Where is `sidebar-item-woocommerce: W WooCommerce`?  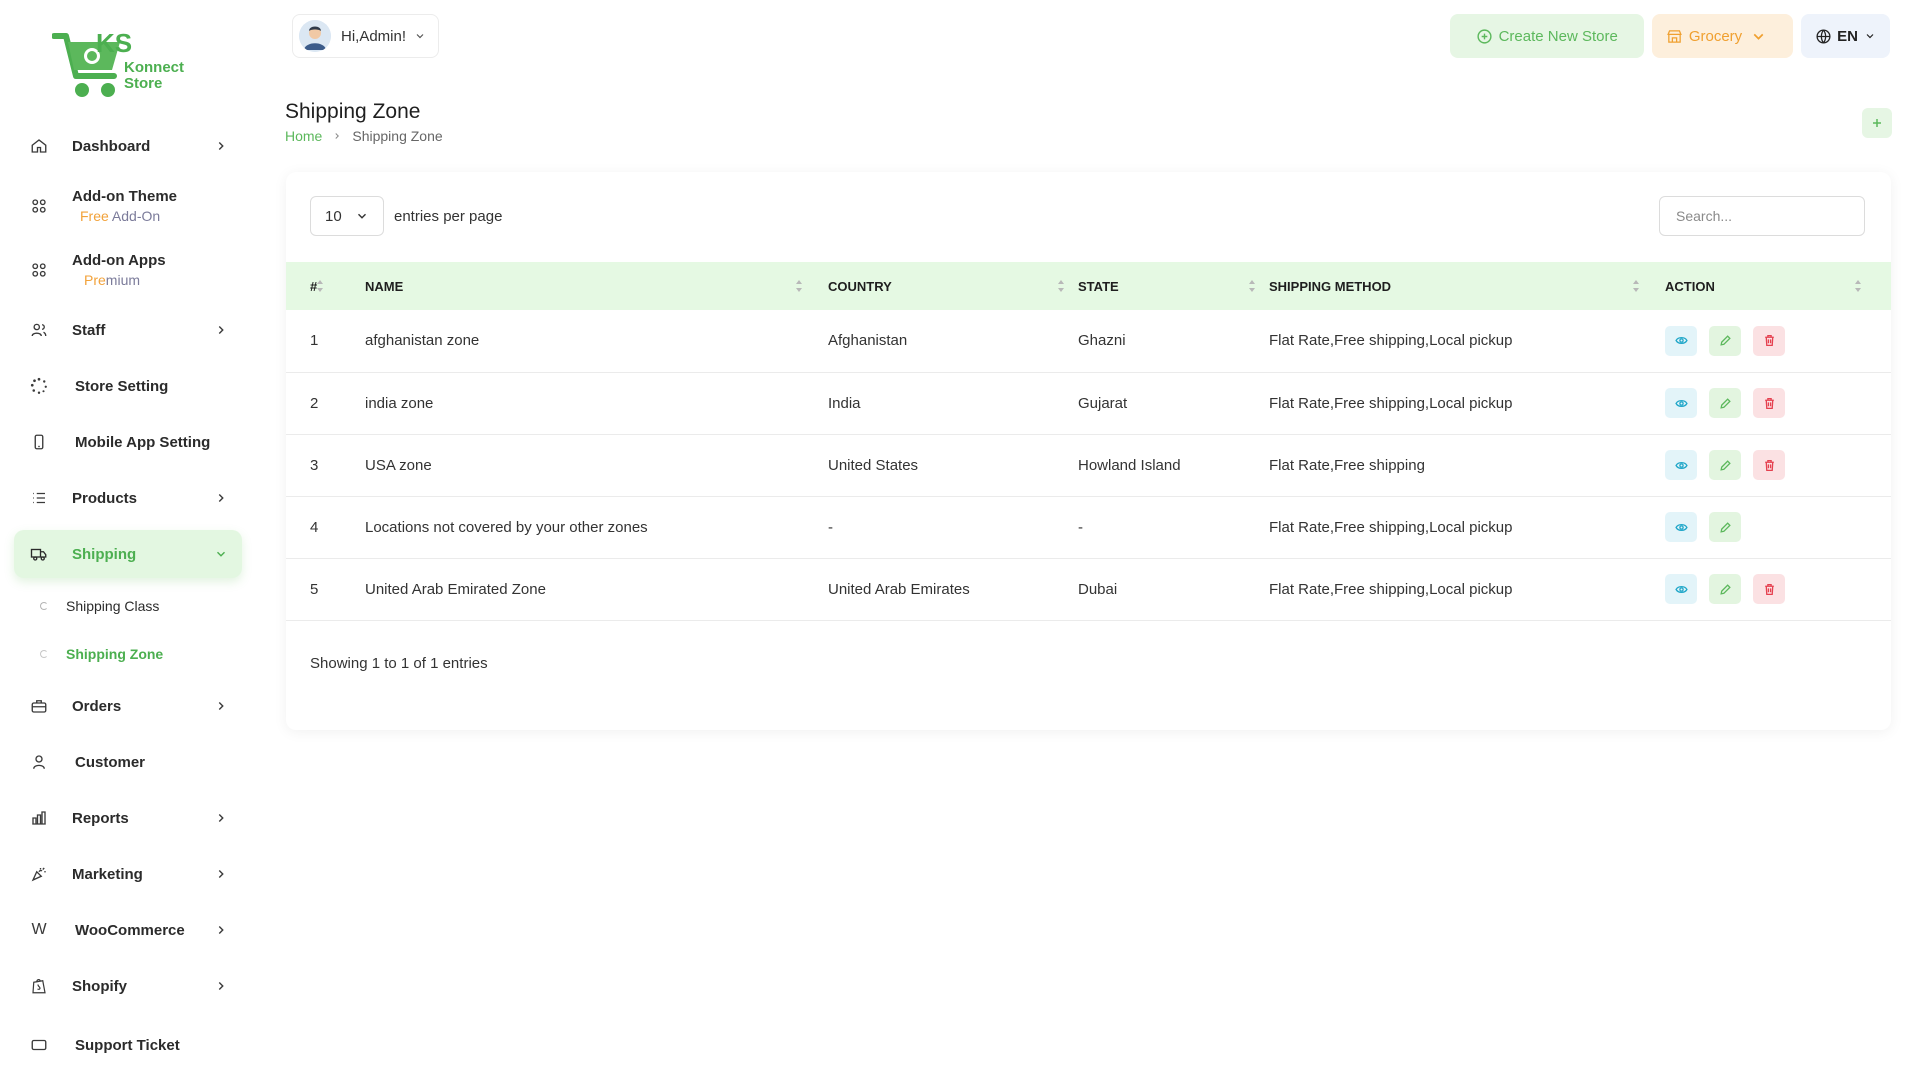
sidebar-item-woocommerce: W WooCommerce is located at coordinates (128, 930).